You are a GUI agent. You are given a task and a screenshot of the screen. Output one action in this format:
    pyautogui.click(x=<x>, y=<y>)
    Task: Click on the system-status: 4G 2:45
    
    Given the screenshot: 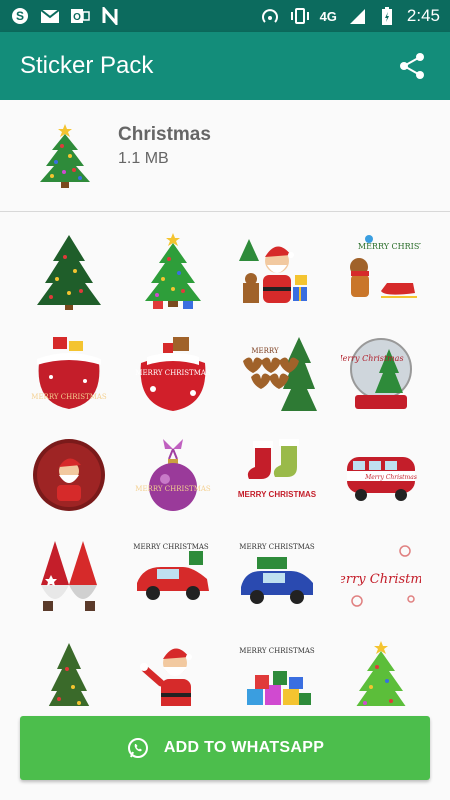 What is the action you would take?
    pyautogui.click(x=350, y=16)
    